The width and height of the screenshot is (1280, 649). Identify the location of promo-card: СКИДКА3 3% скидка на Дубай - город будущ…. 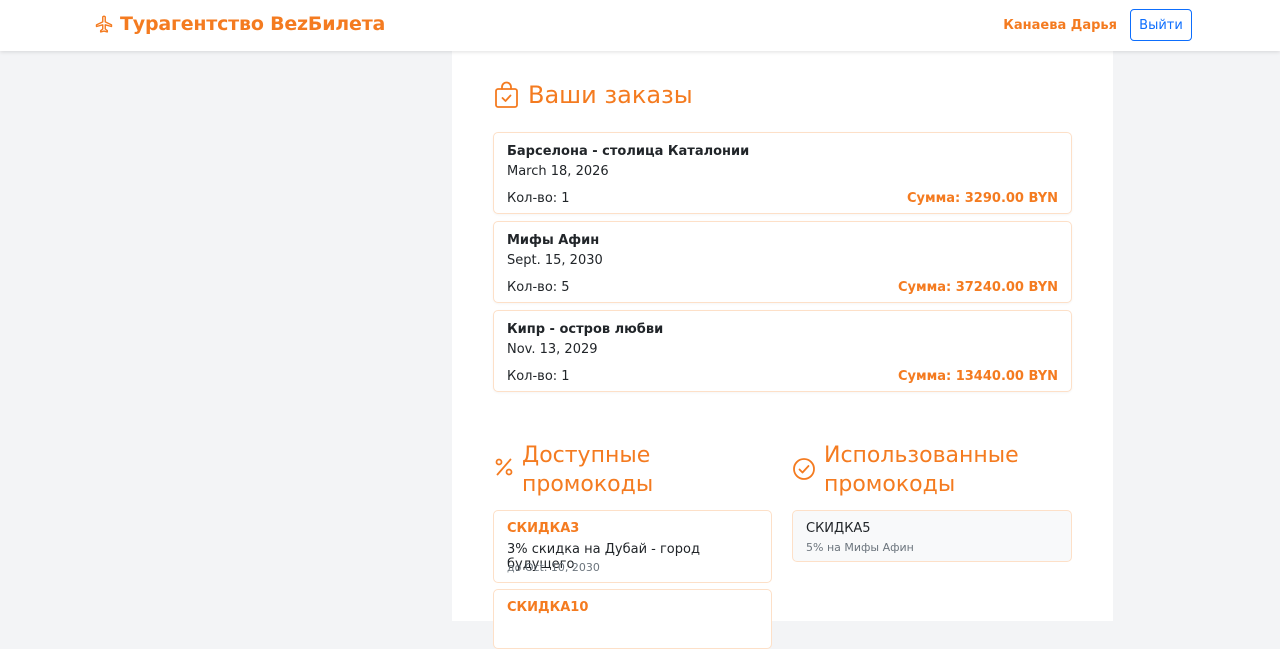
(632, 546).